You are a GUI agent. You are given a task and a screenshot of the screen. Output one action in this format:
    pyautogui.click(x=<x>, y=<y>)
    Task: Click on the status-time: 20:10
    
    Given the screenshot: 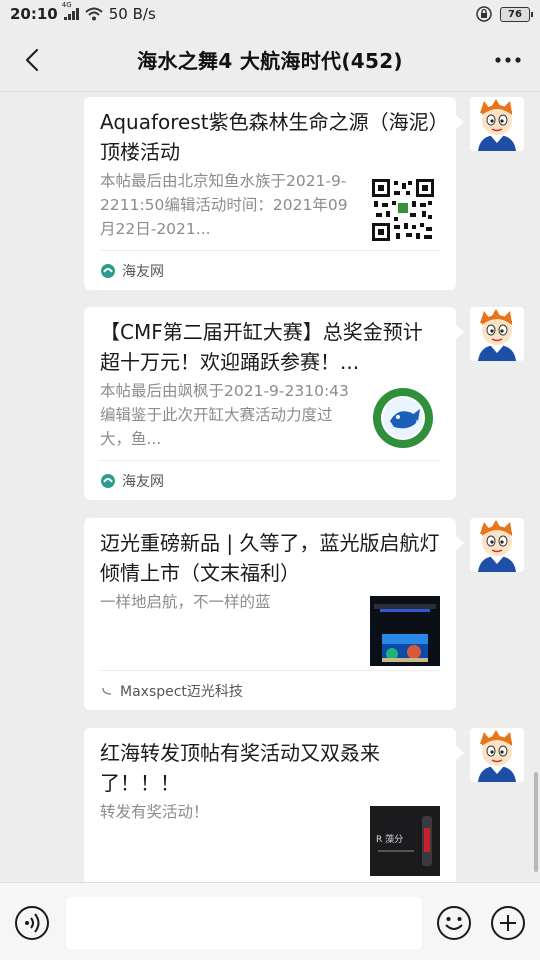 What is the action you would take?
    pyautogui.click(x=34, y=14)
    